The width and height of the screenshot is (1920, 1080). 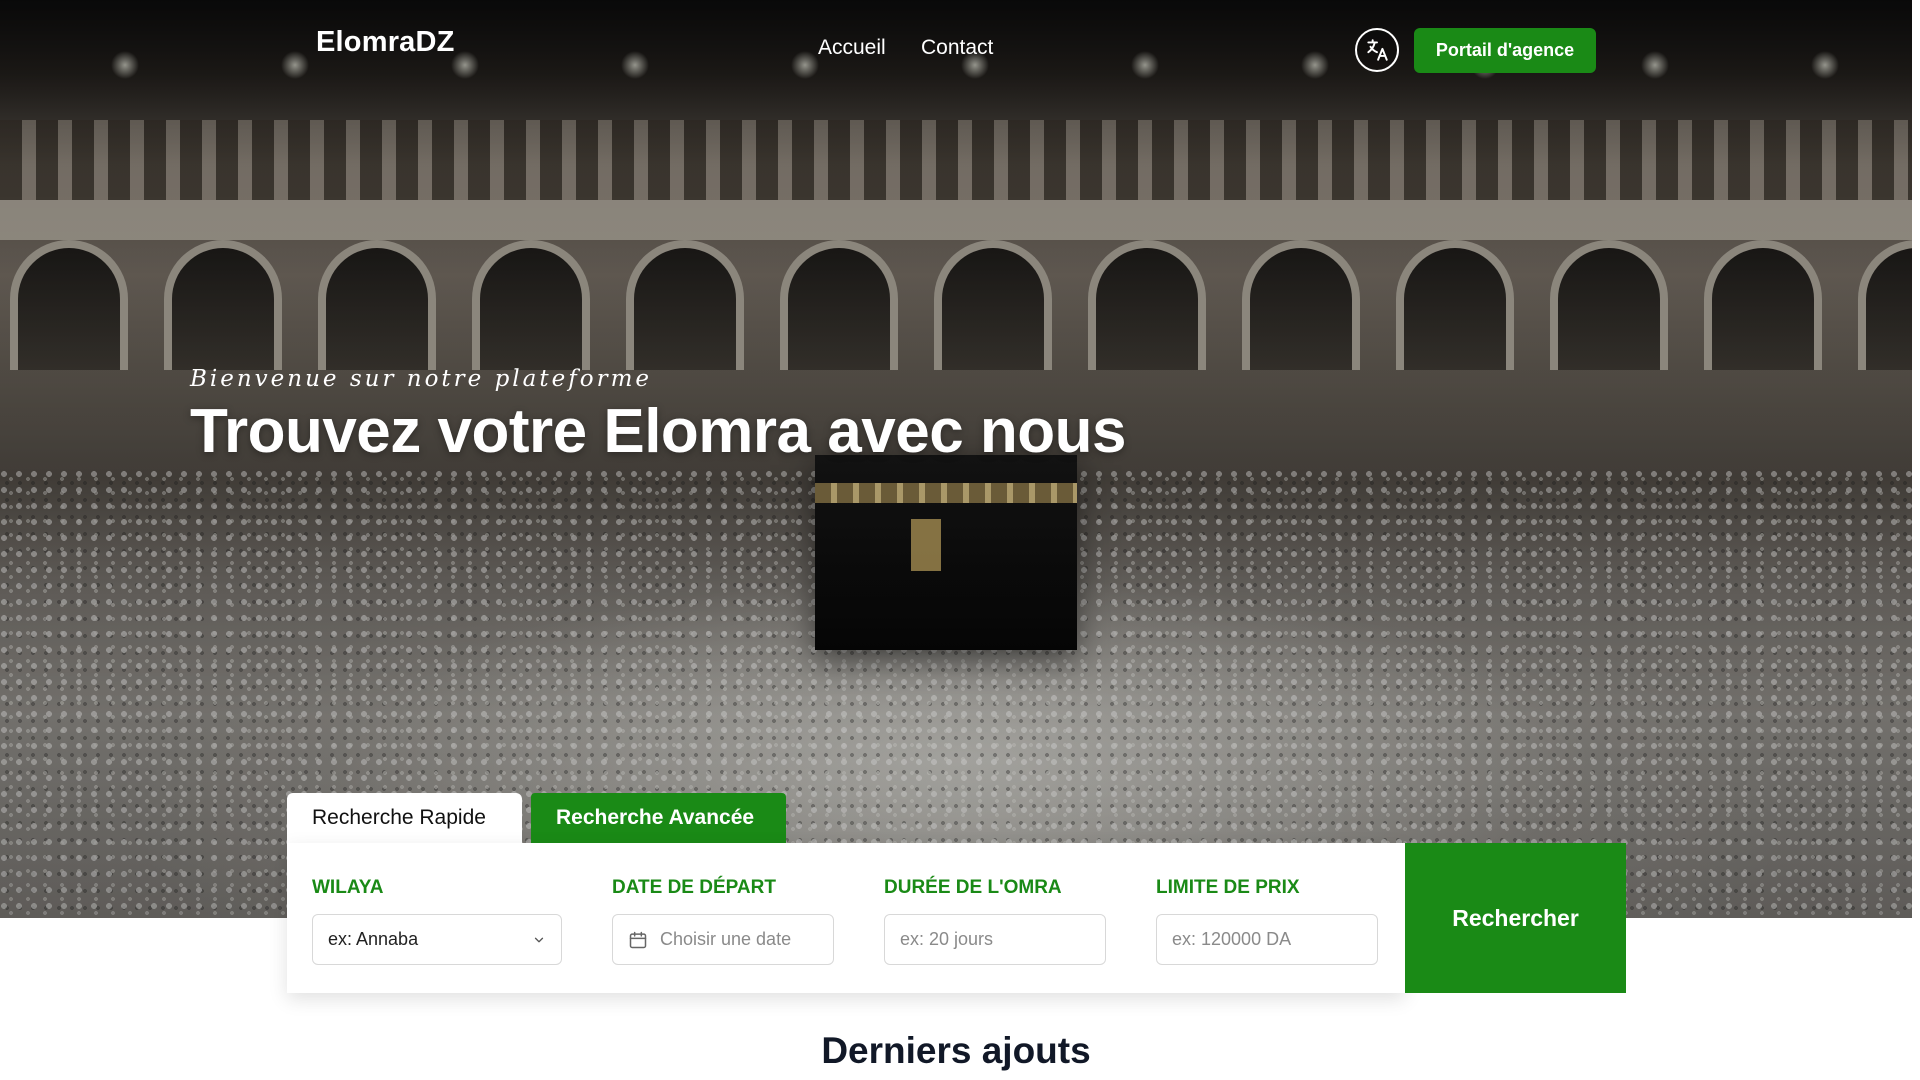 What do you see at coordinates (1515, 918) in the screenshot?
I see `search-button: Rechercher` at bounding box center [1515, 918].